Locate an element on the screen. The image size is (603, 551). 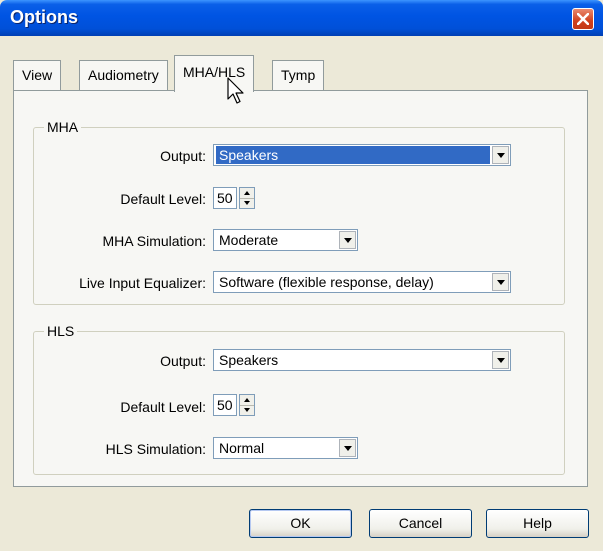
mha-default-level-input: 50 is located at coordinates (225, 198).